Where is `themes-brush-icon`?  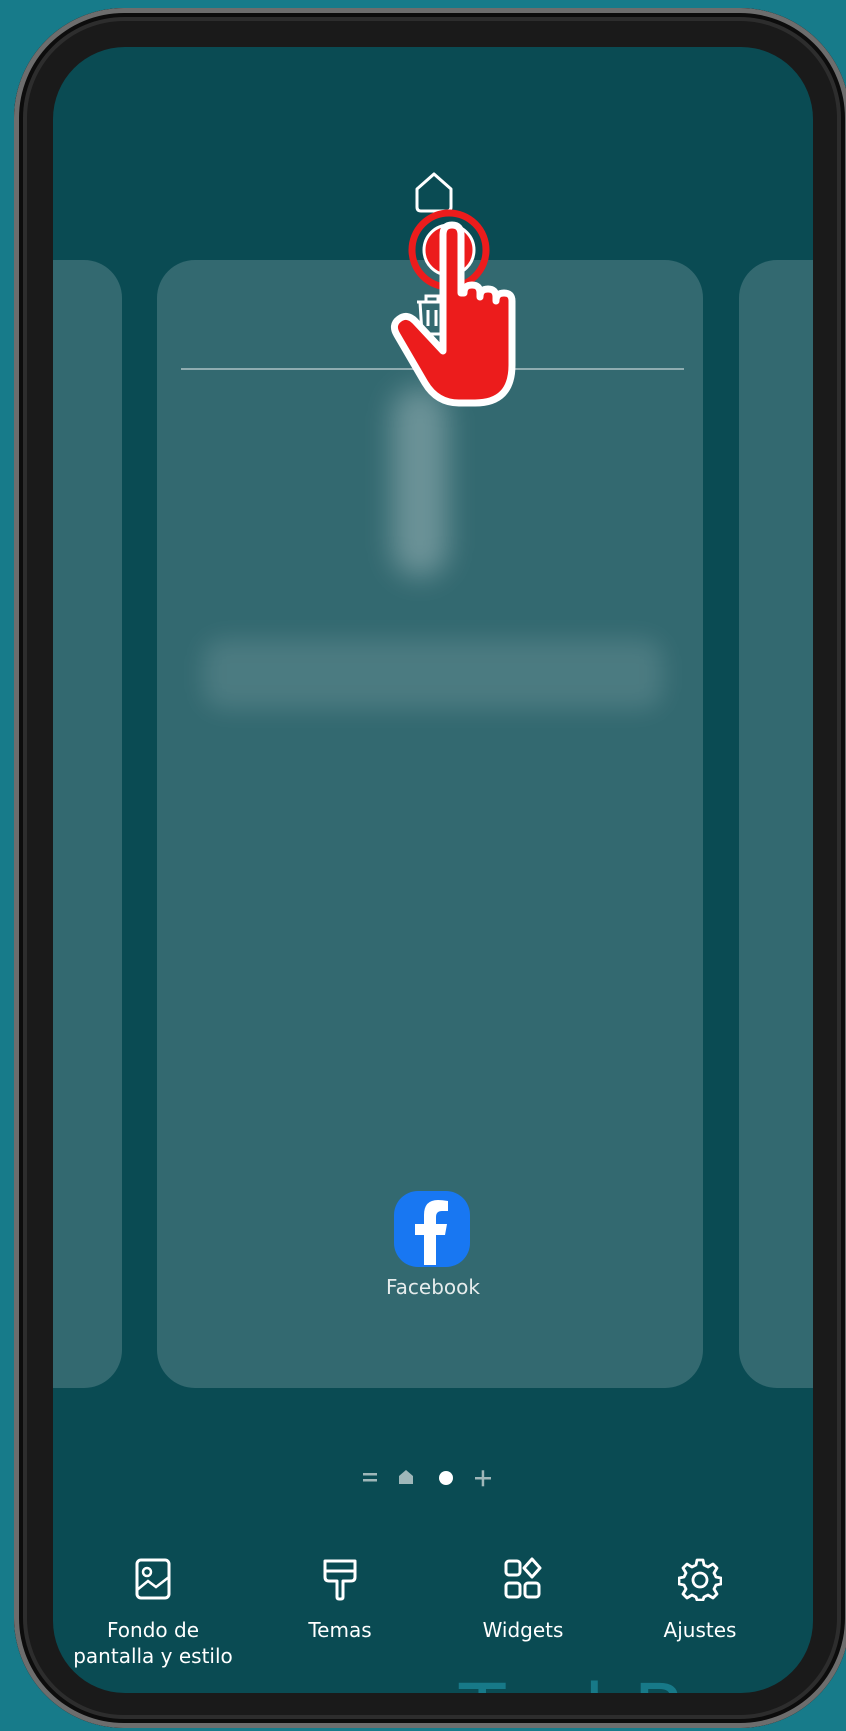
themes-brush-icon is located at coordinates (340, 1580).